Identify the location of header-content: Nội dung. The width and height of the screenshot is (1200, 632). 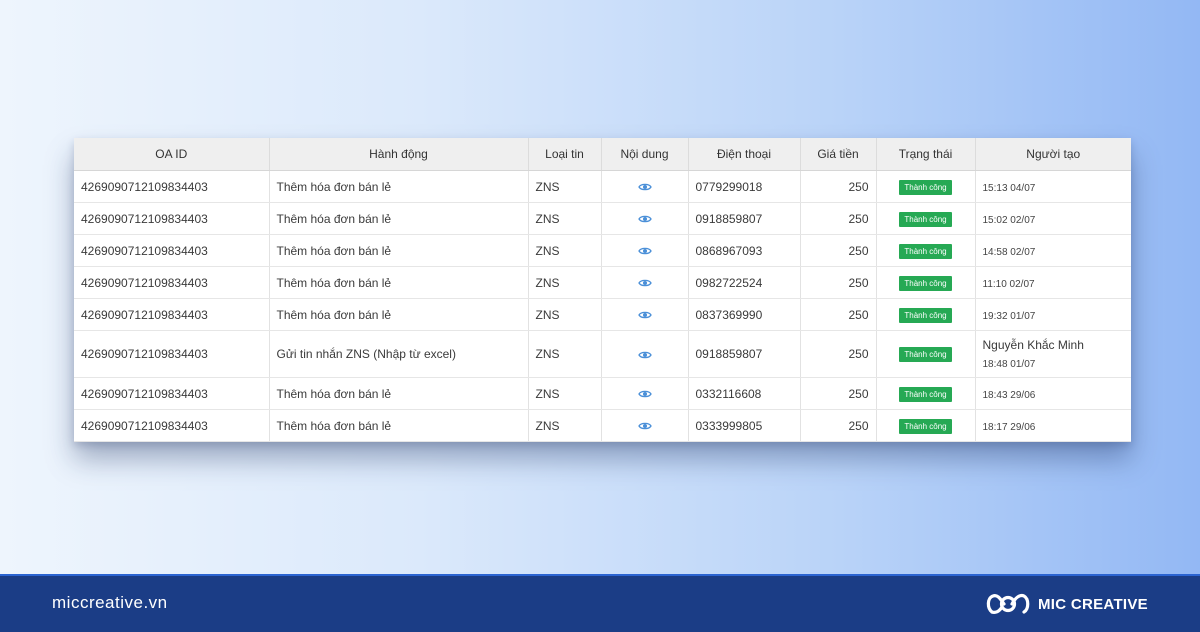
(645, 154).